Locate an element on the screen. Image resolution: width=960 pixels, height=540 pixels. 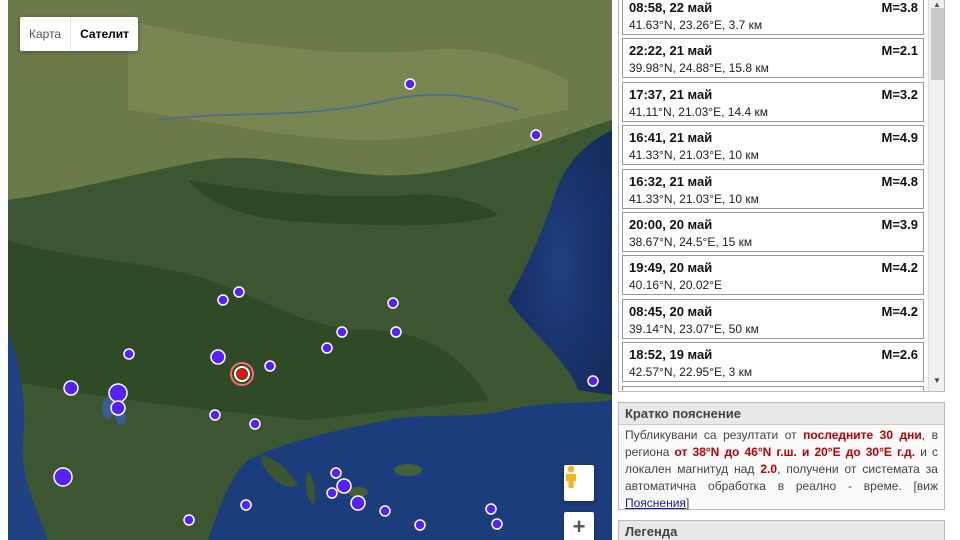
quake-coordinates: 40.16°N, 20.02°E is located at coordinates (675, 285).